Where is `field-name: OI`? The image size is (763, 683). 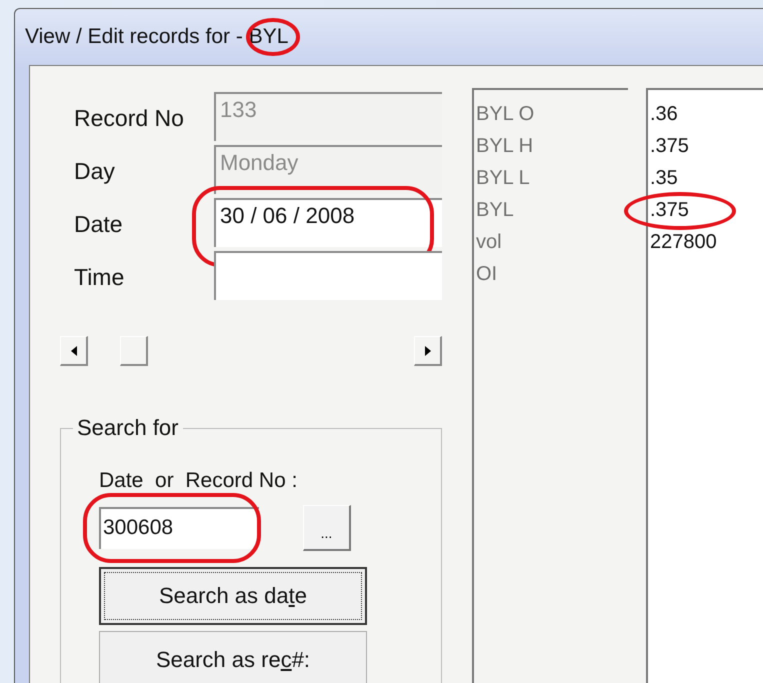 field-name: OI is located at coordinates (487, 274).